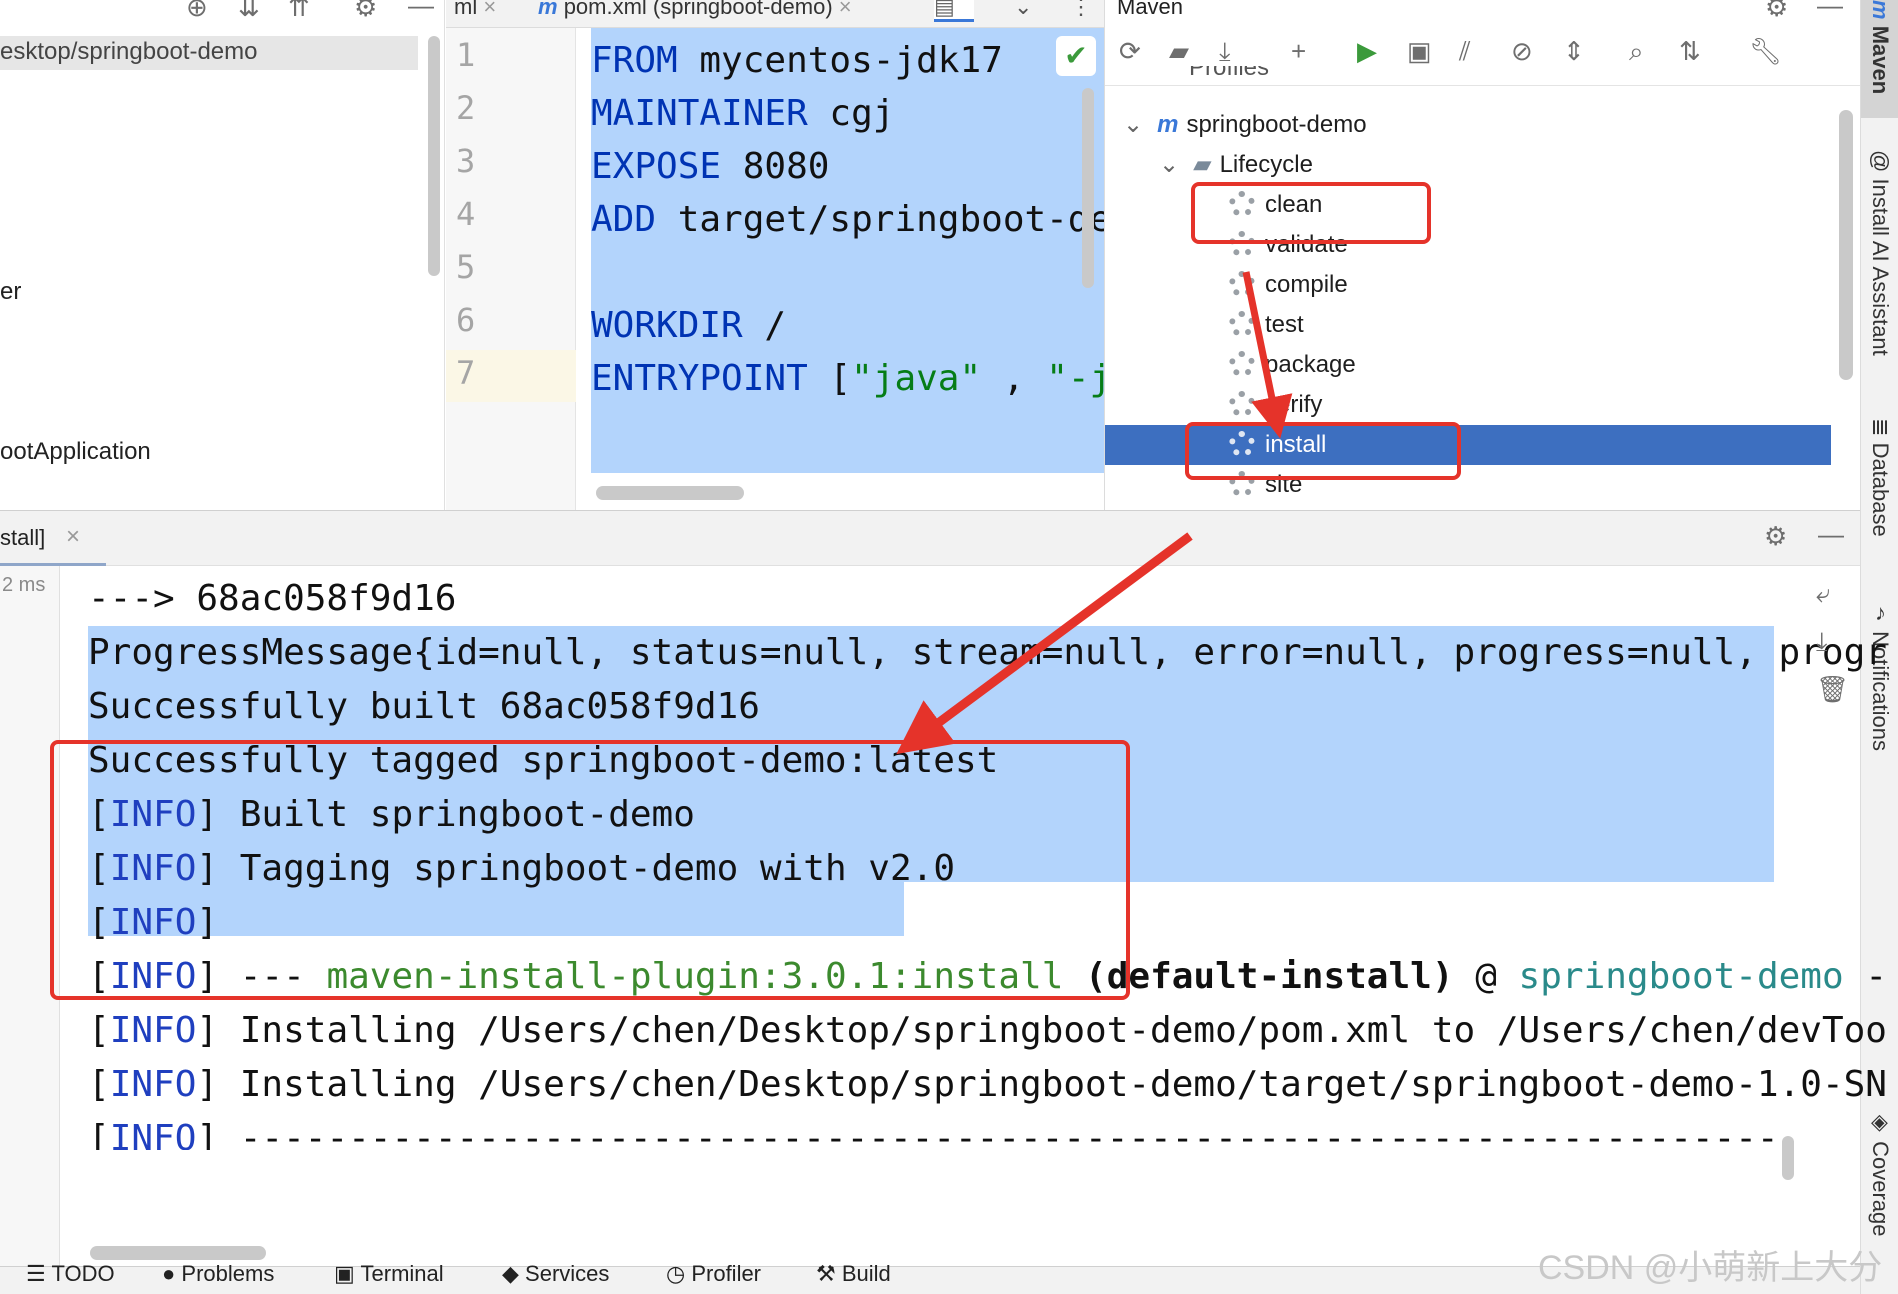 The width and height of the screenshot is (1898, 1294). I want to click on arrow-clean-to-install, so click(1267, 355).